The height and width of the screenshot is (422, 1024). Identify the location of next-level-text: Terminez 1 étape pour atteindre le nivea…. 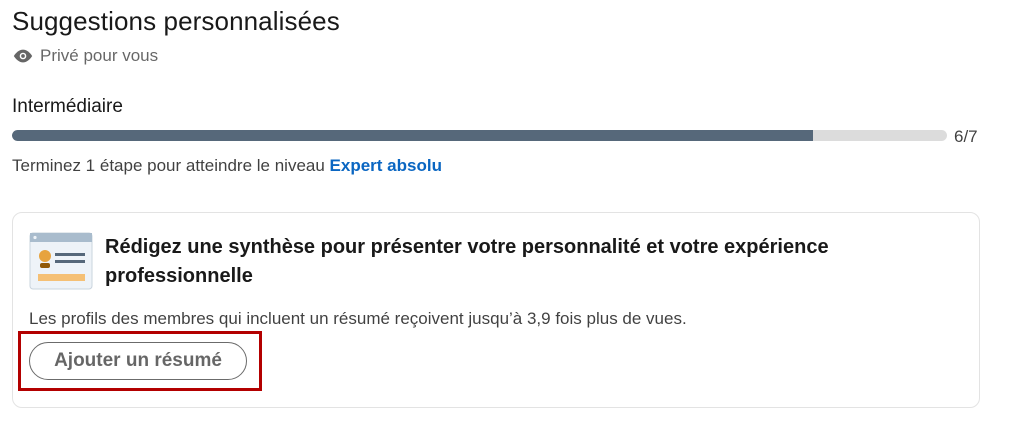
(227, 166).